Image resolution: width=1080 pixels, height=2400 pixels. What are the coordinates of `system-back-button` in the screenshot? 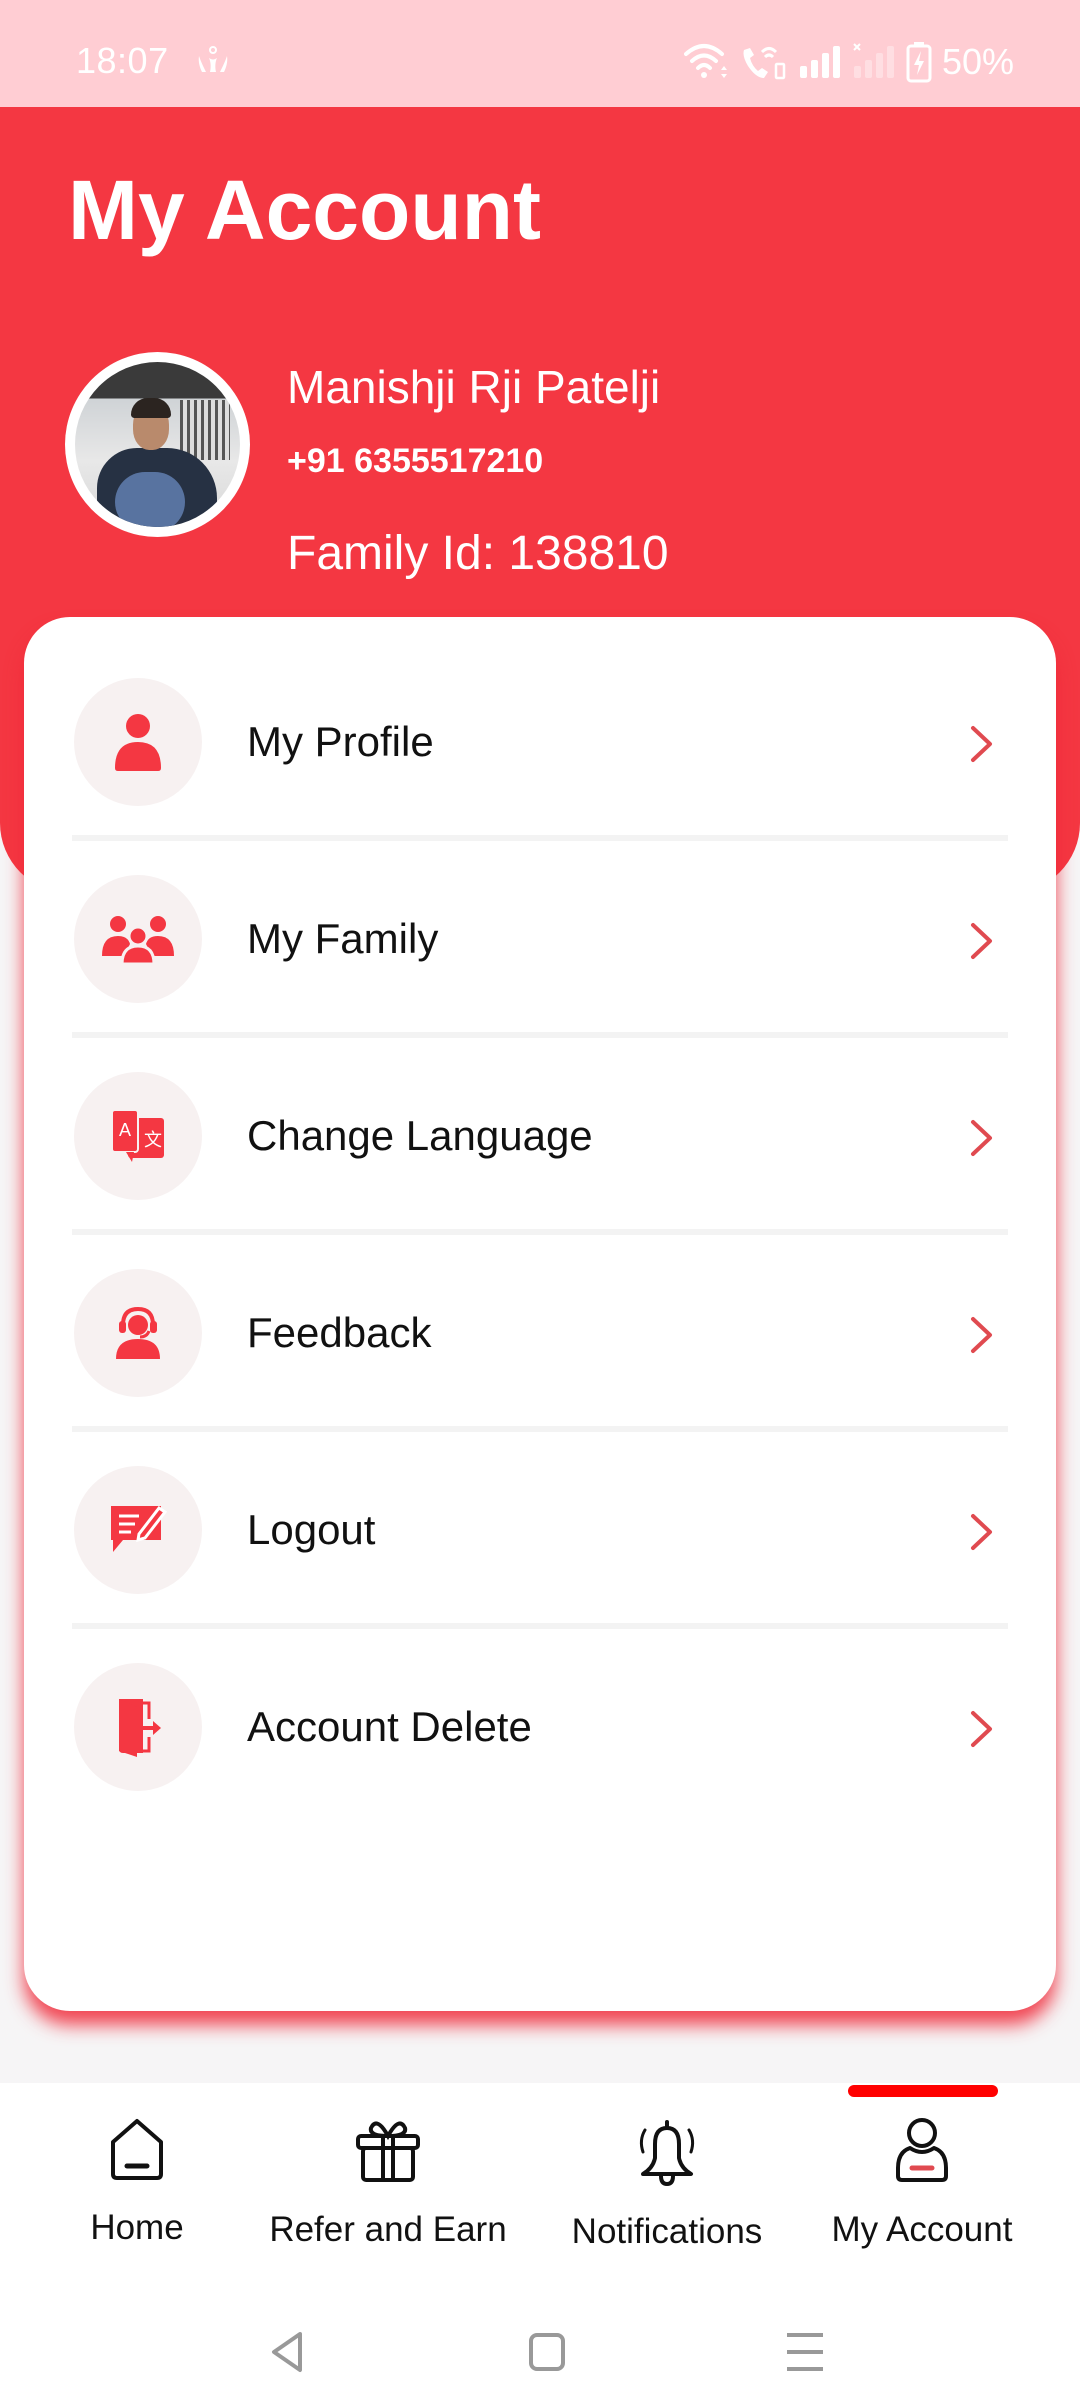 It's located at (288, 2352).